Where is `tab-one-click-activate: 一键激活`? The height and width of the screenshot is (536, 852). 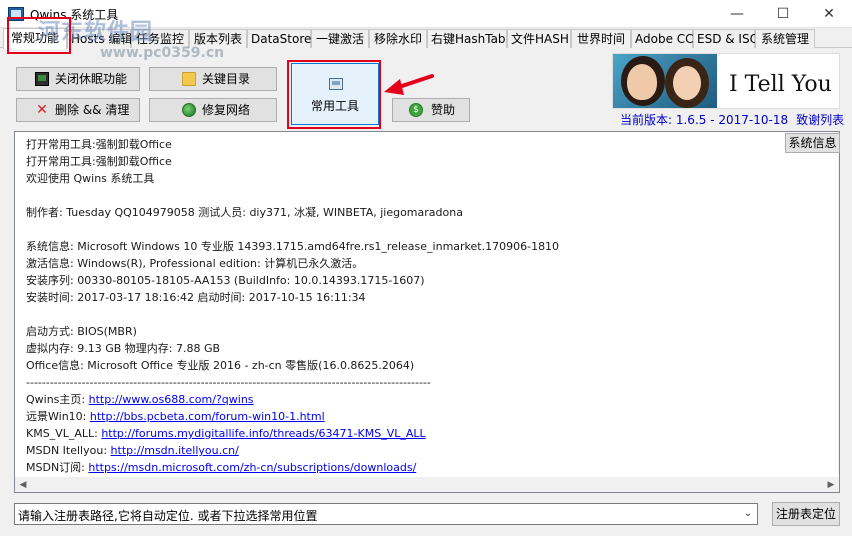
tab-one-click-activate: 一键激活 is located at coordinates (340, 38).